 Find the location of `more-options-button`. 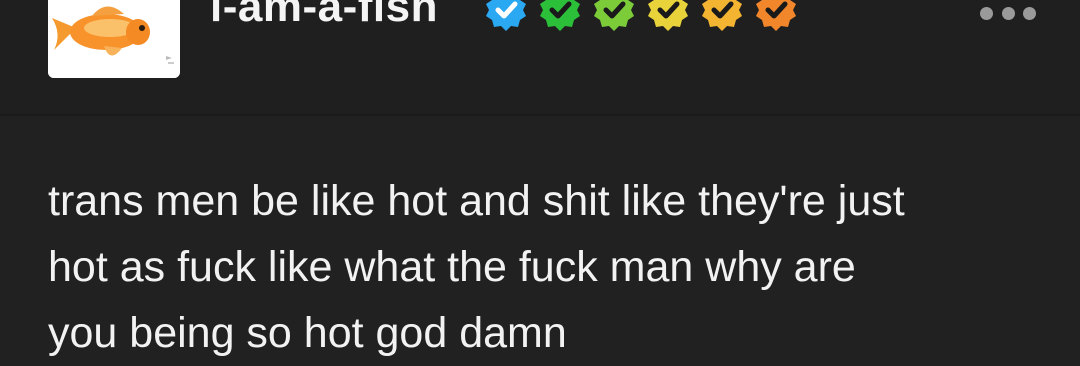

more-options-button is located at coordinates (1008, 13).